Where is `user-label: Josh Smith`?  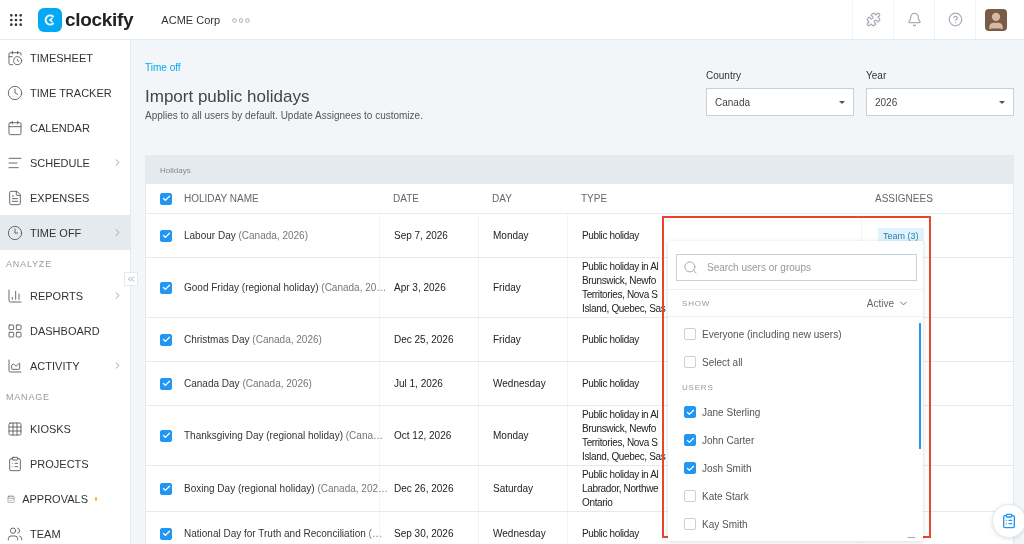
user-label: Josh Smith is located at coordinates (727, 468).